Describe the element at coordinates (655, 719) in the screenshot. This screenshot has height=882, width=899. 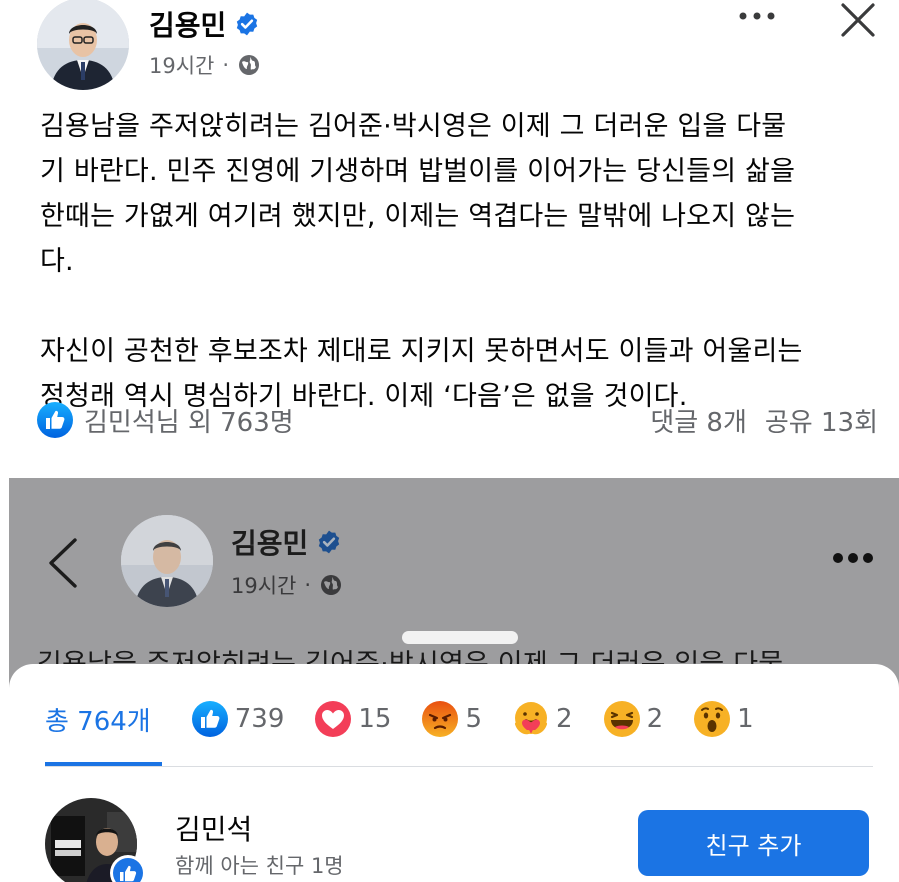
I see `haha-count: 2` at that location.